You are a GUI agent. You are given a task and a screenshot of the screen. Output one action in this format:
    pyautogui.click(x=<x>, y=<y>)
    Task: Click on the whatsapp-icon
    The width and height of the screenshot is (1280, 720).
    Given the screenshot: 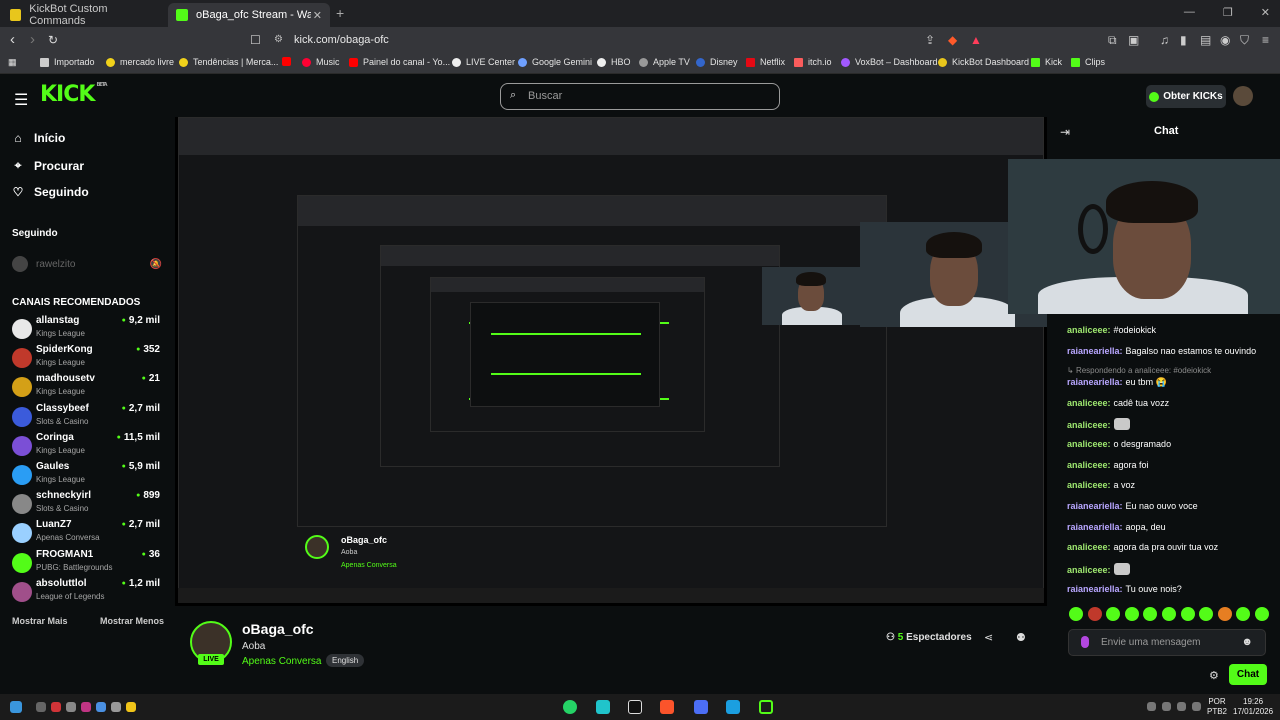 What is the action you would take?
    pyautogui.click(x=570, y=707)
    